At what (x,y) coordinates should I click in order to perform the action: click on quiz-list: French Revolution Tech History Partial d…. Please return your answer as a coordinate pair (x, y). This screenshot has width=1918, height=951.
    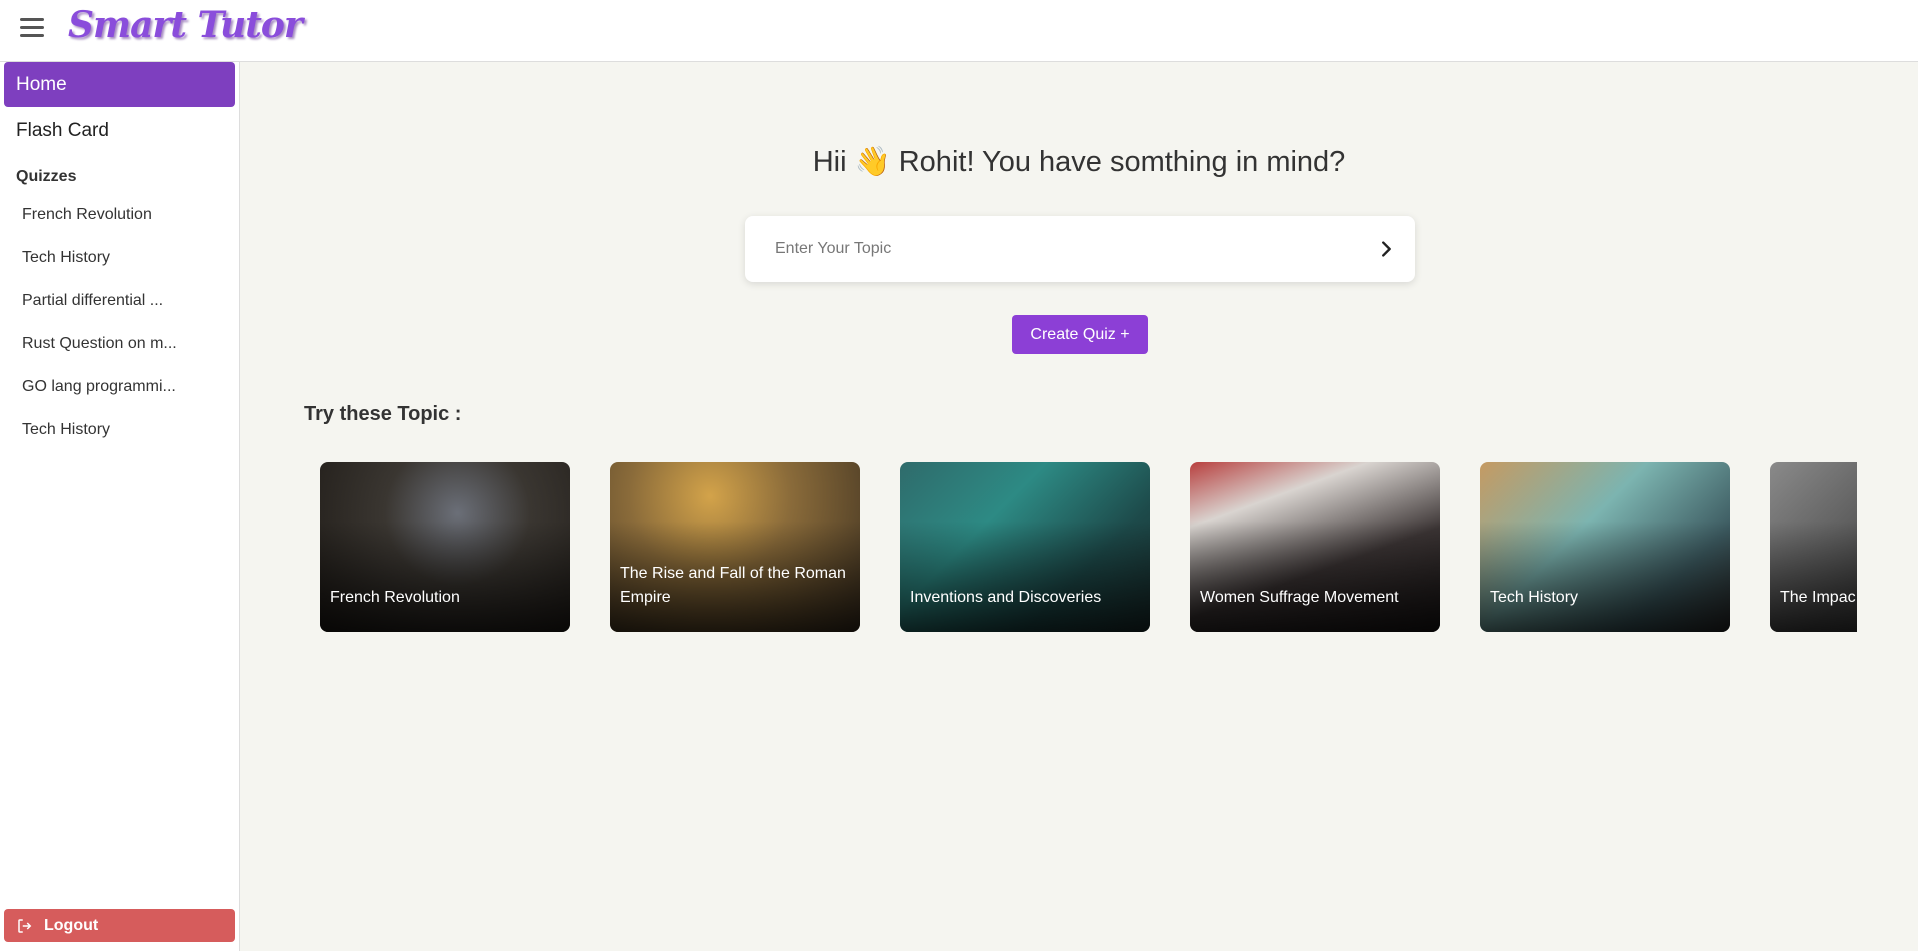
    Looking at the image, I should click on (122, 335).